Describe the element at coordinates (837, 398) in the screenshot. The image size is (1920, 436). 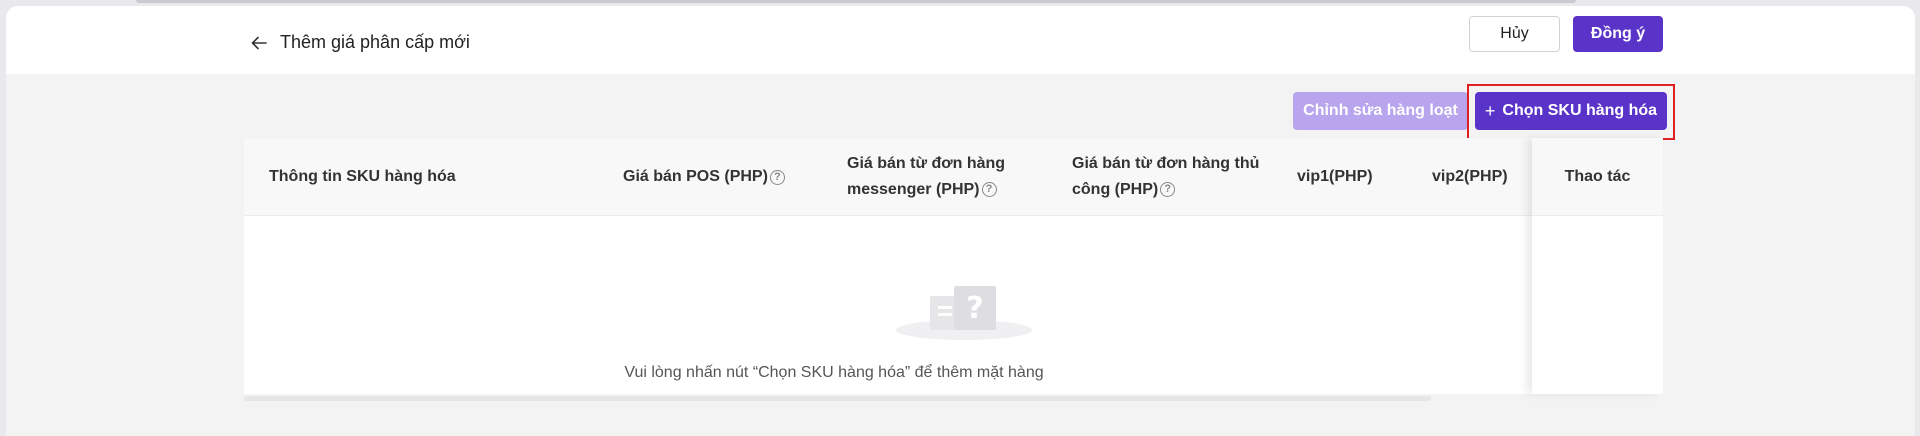
I see `horizontal-scrollbar` at that location.